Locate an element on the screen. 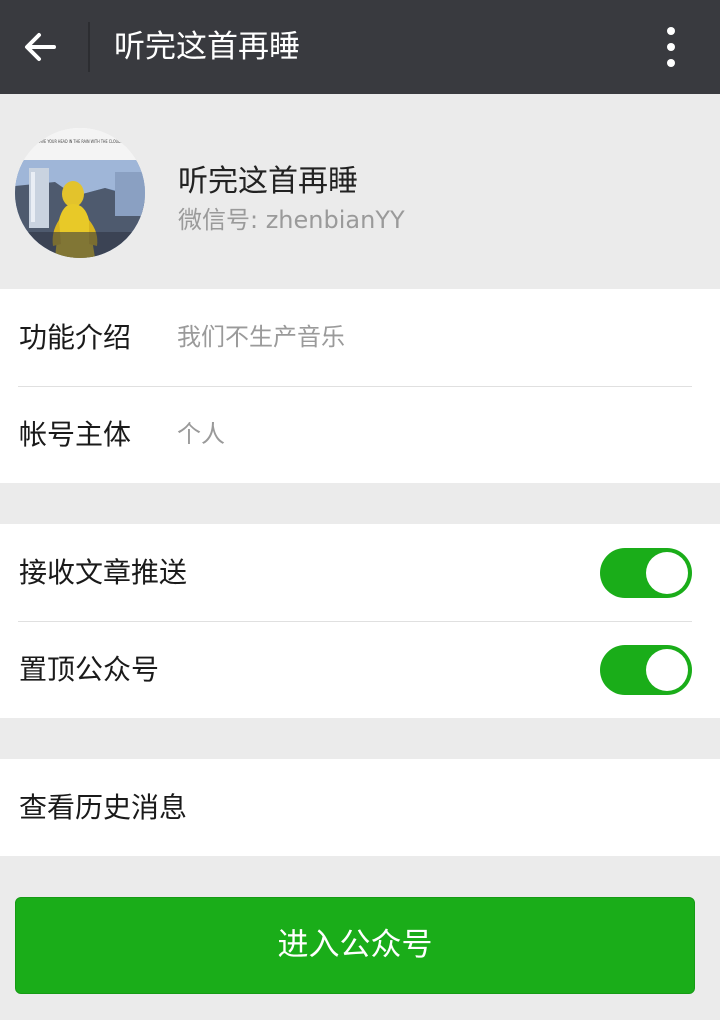 Image resolution: width=720 pixels, height=1020 pixels. info-label: 功能介绍 is located at coordinates (75, 337).